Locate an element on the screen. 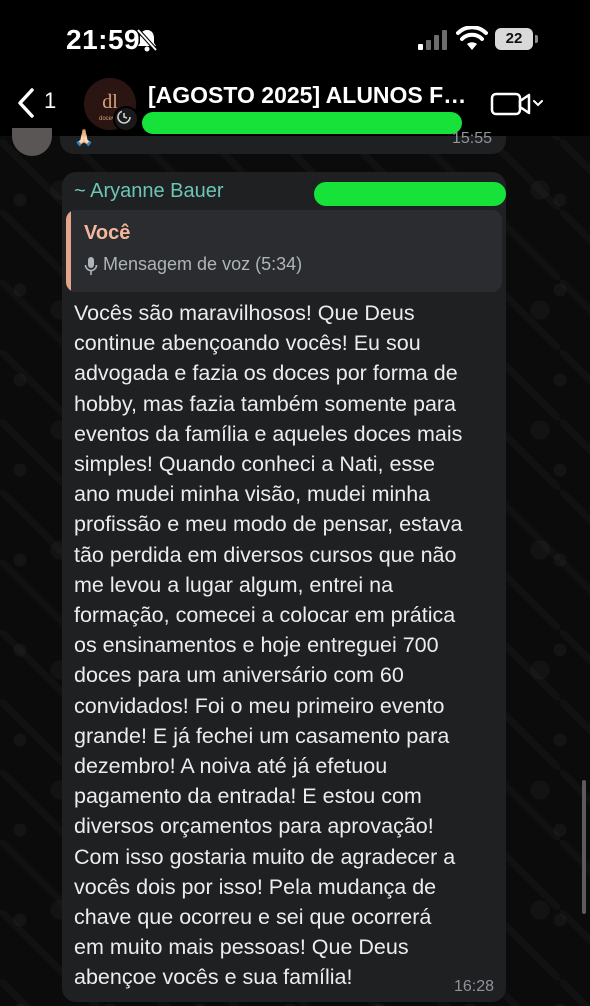  status-bar: 21:59 22 is located at coordinates (295, 40).